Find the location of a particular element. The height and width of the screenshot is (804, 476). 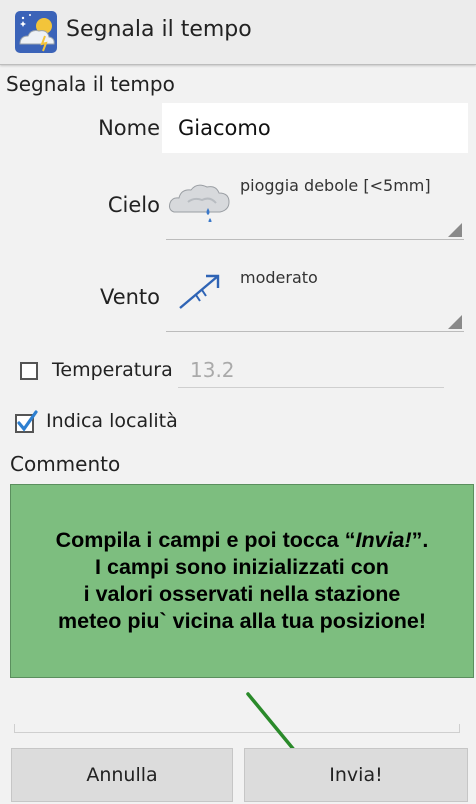

instruction-line-3: i valori osservati nella stazione is located at coordinates (242, 594).